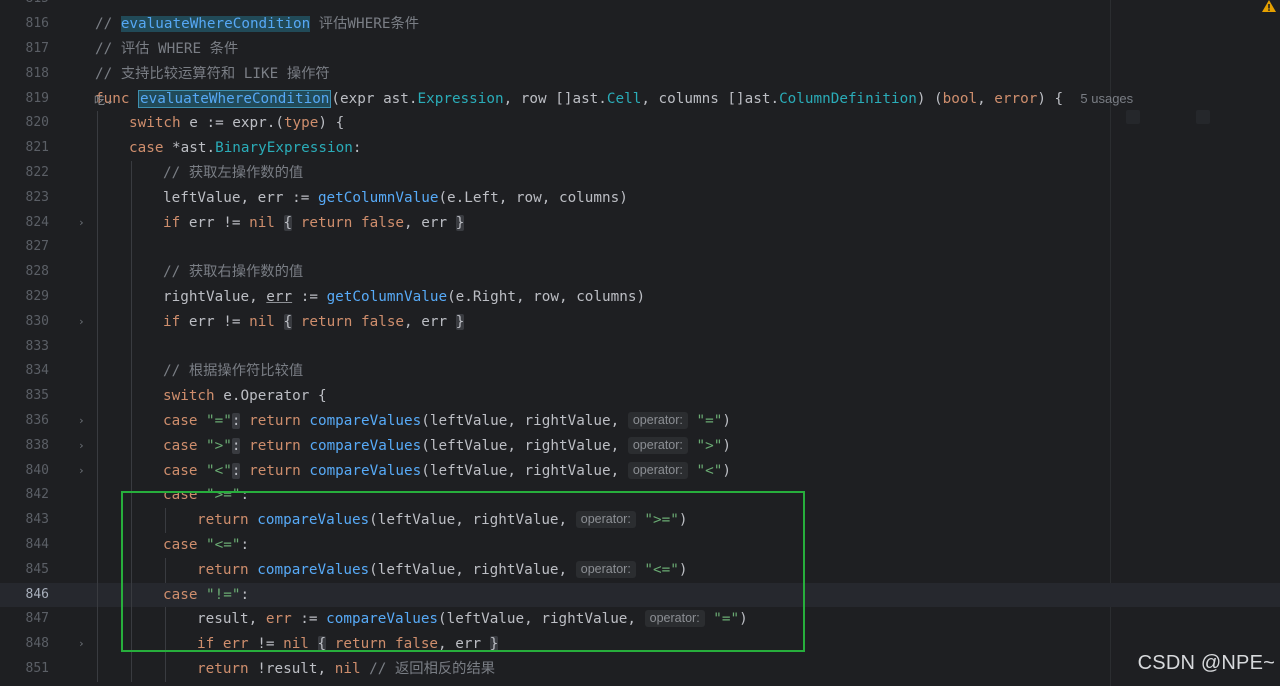 The width and height of the screenshot is (1280, 686). Describe the element at coordinates (1269, 6) in the screenshot. I see `warning-icon` at that location.